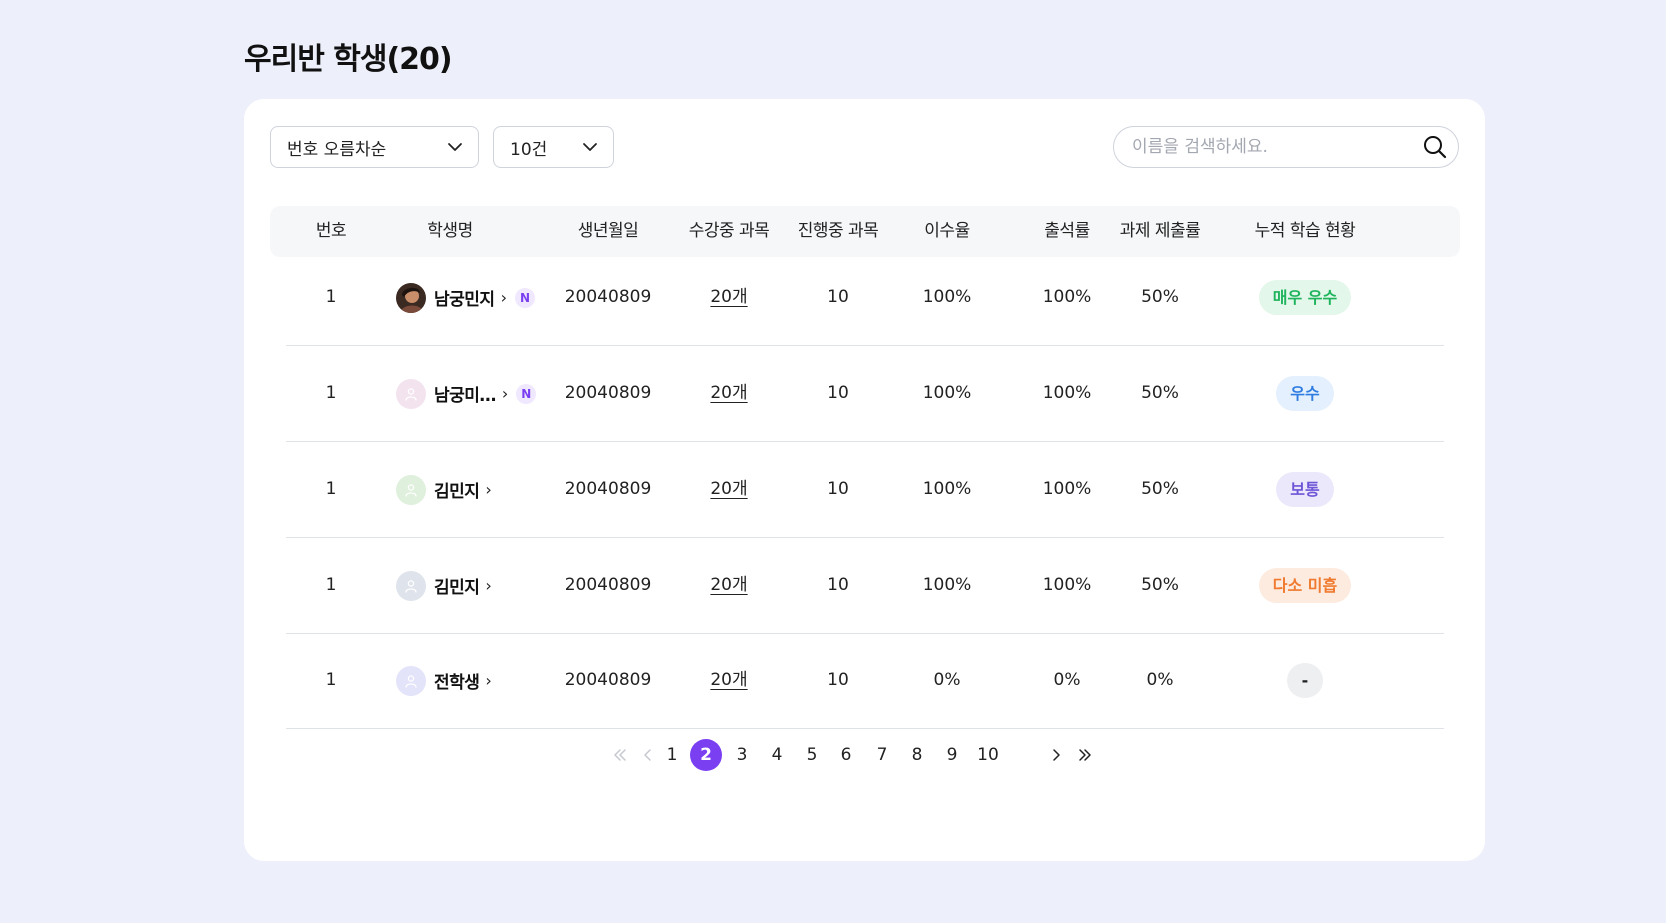 This screenshot has width=1666, height=923. I want to click on sort-order-label: 번호 오름차순, so click(337, 149).